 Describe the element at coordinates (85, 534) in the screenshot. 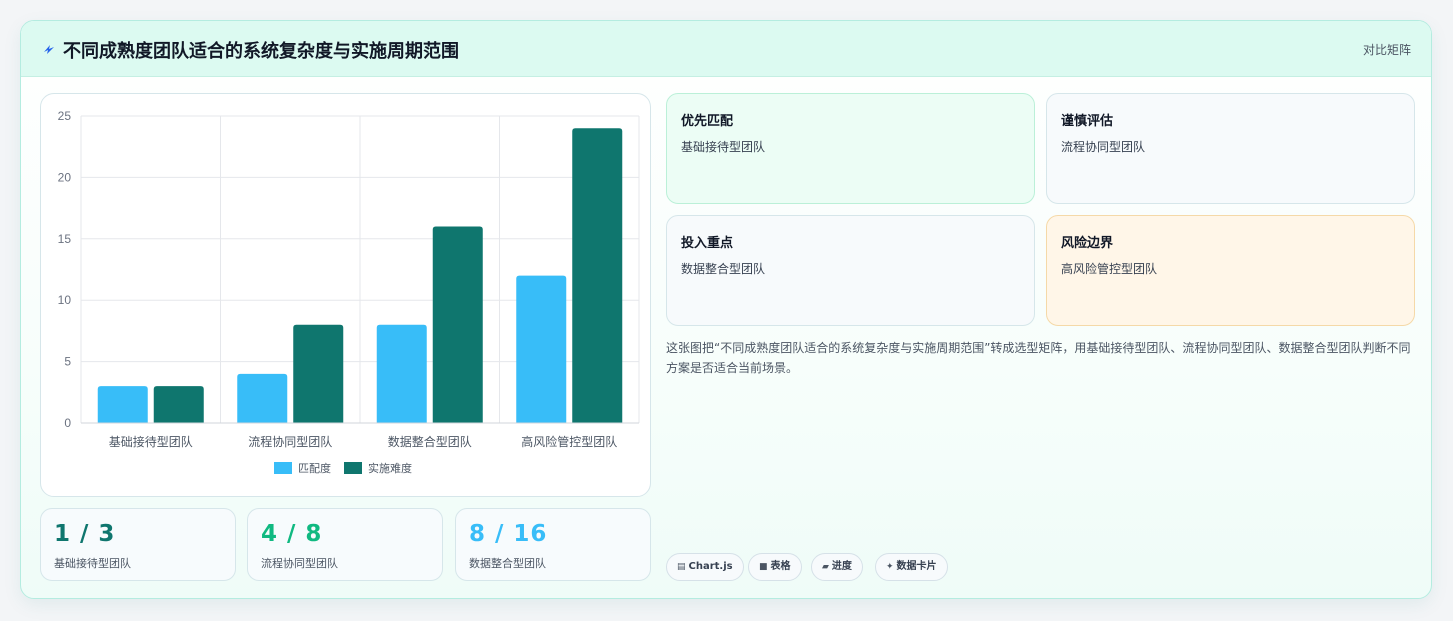

I see `stat-value: 1 / 3` at that location.